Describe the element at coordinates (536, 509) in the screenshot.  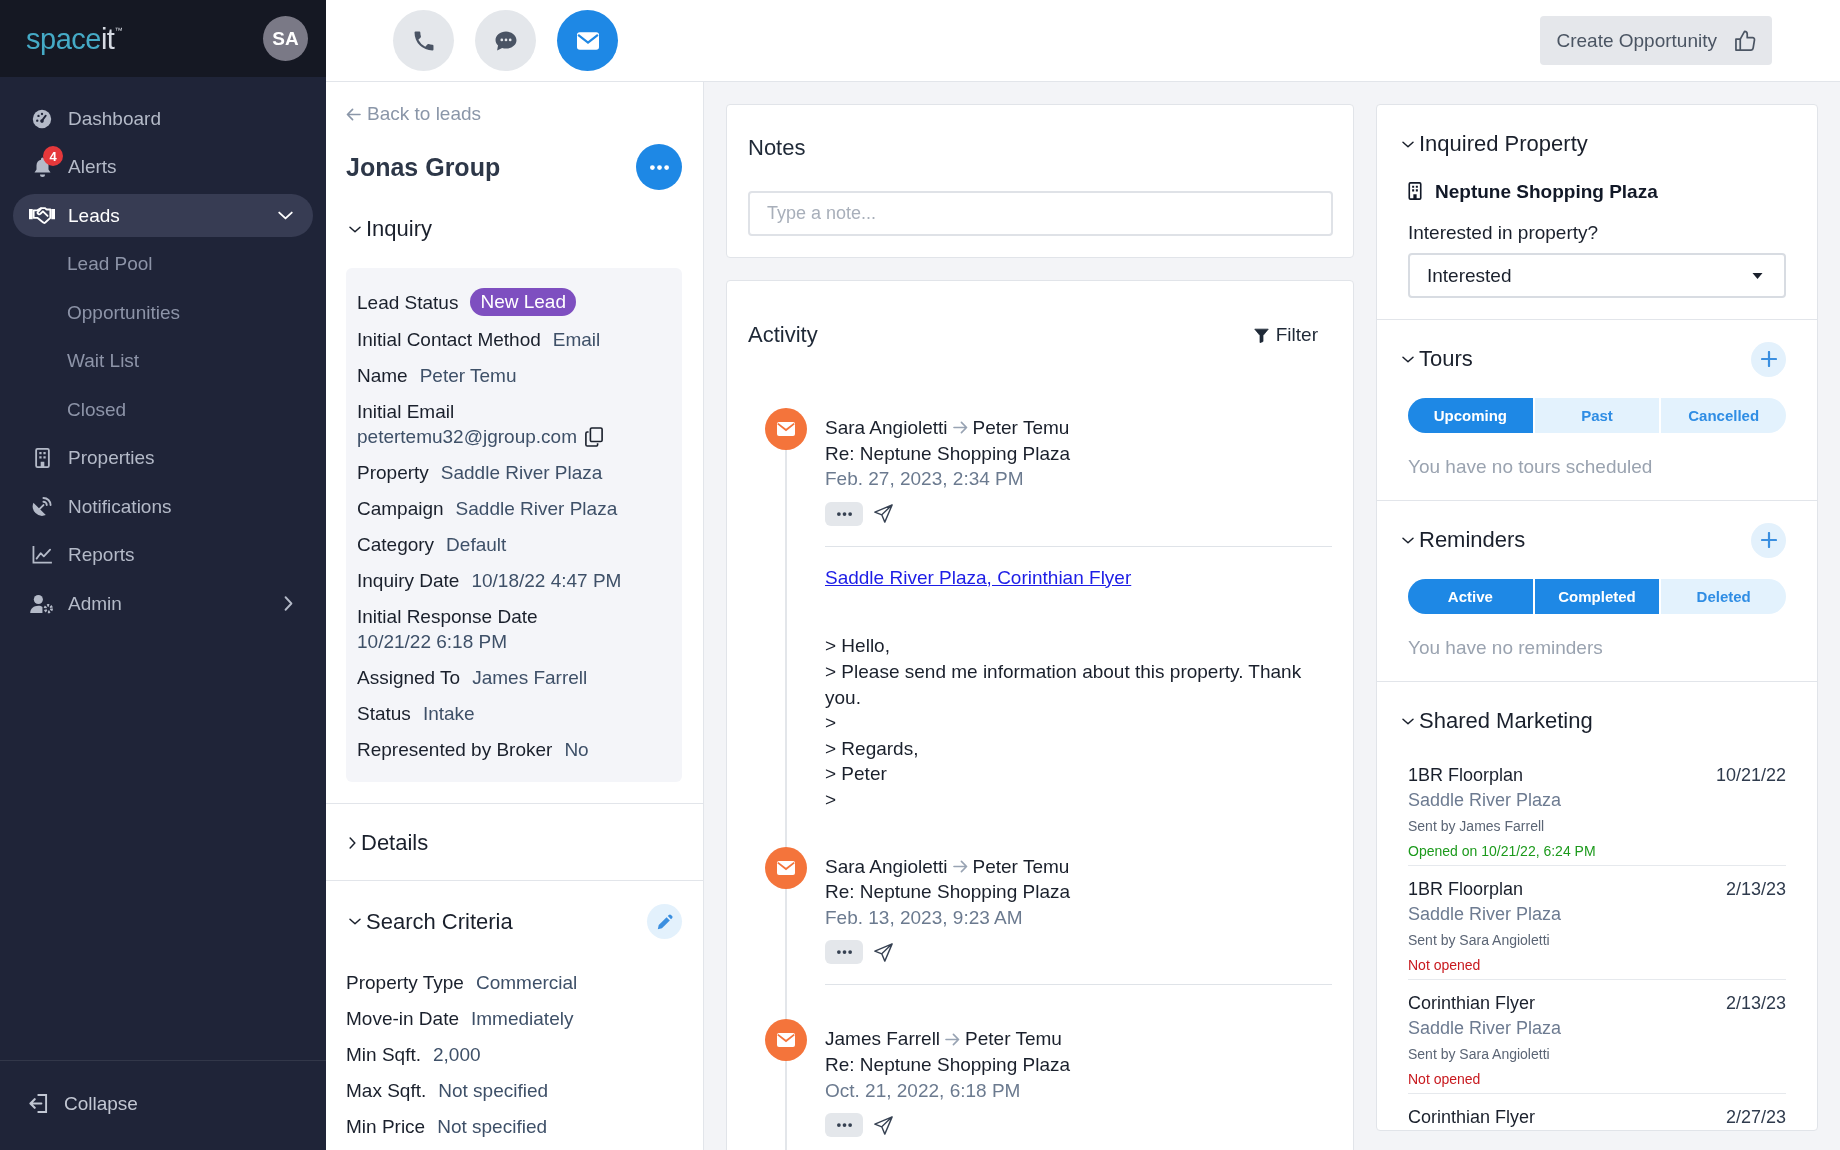
I see `field-value: Saddle River Plaza` at that location.